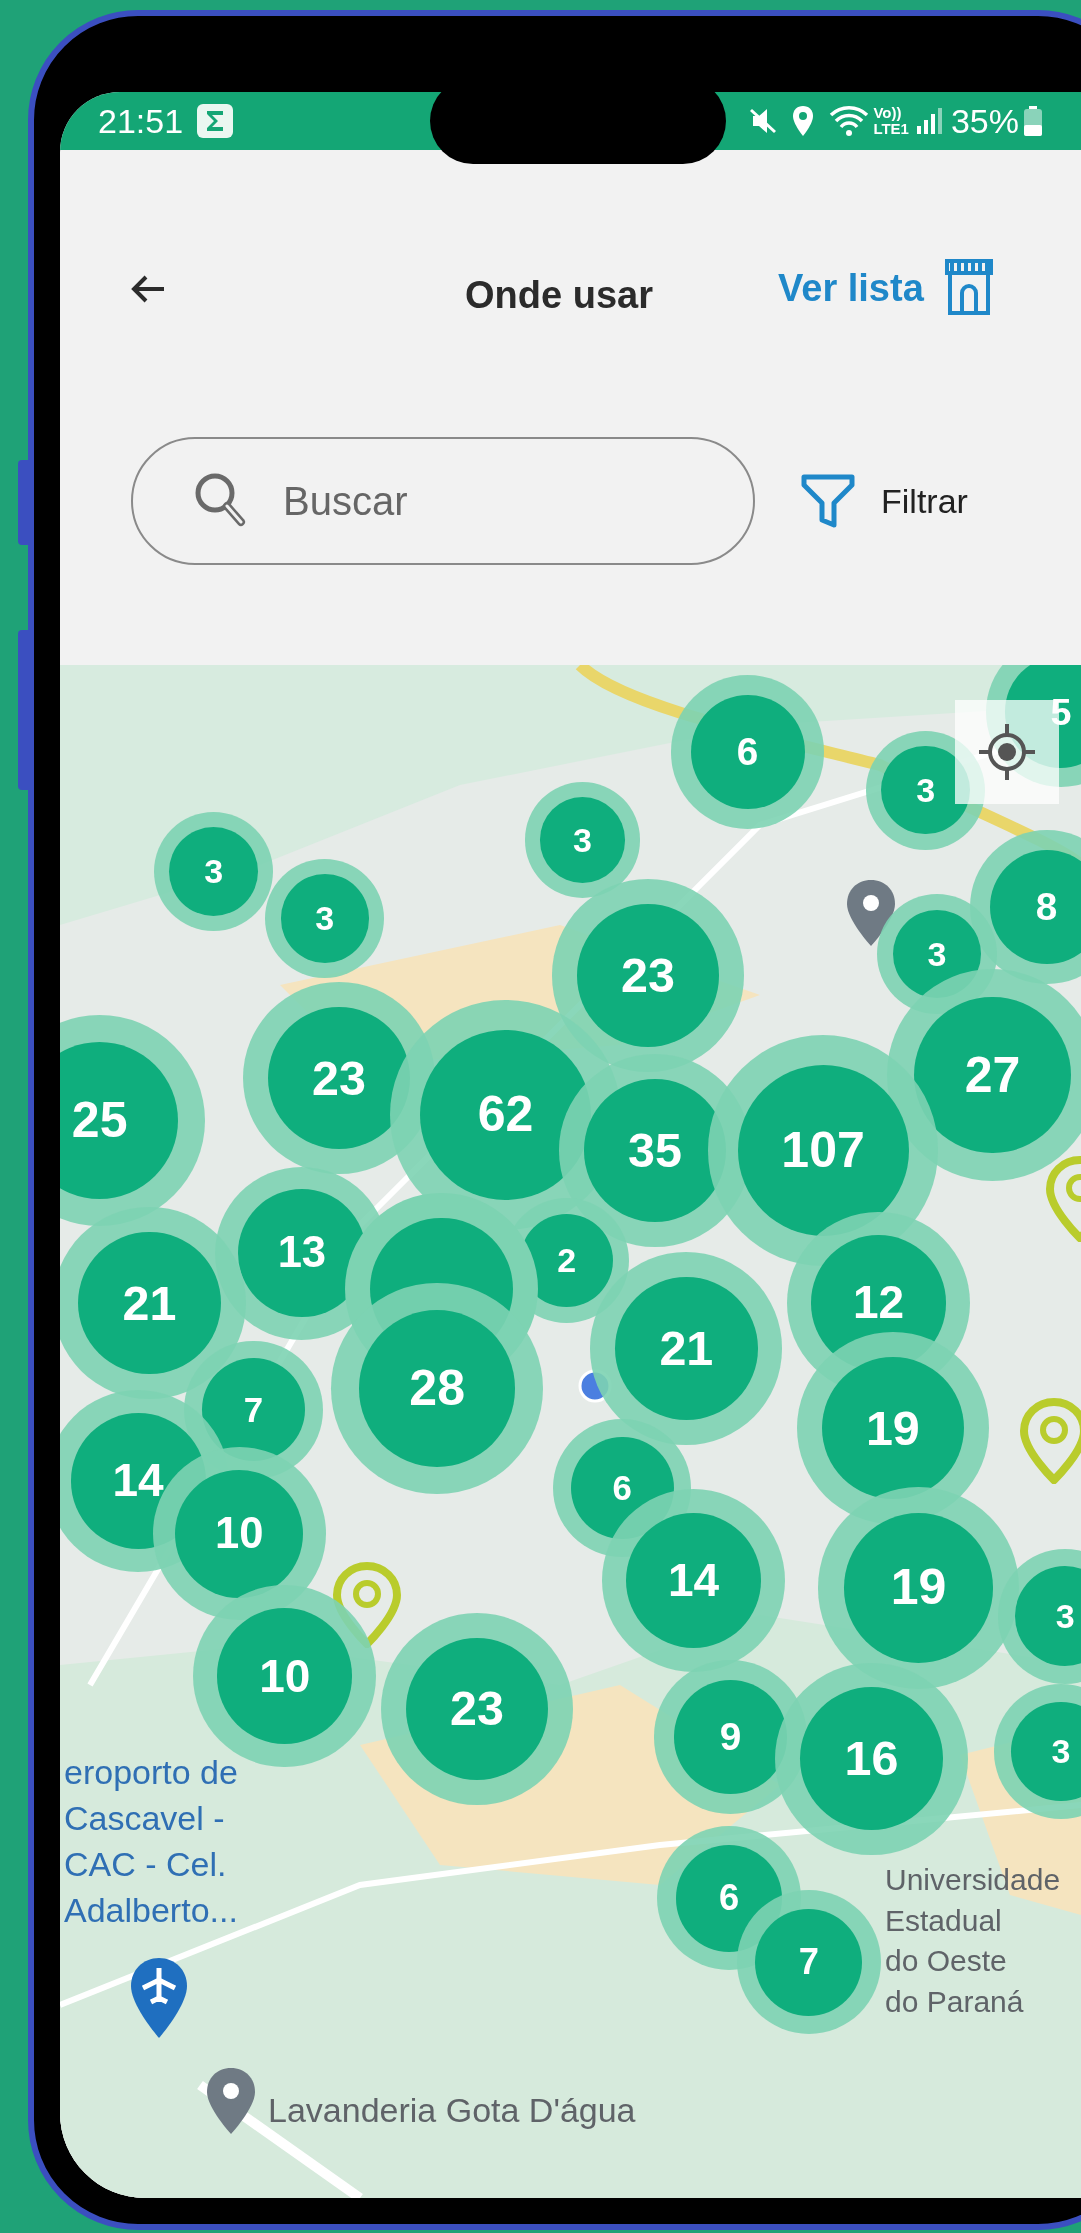 This screenshot has height=2233, width=1081. I want to click on battery-percent: 35%, so click(984, 121).